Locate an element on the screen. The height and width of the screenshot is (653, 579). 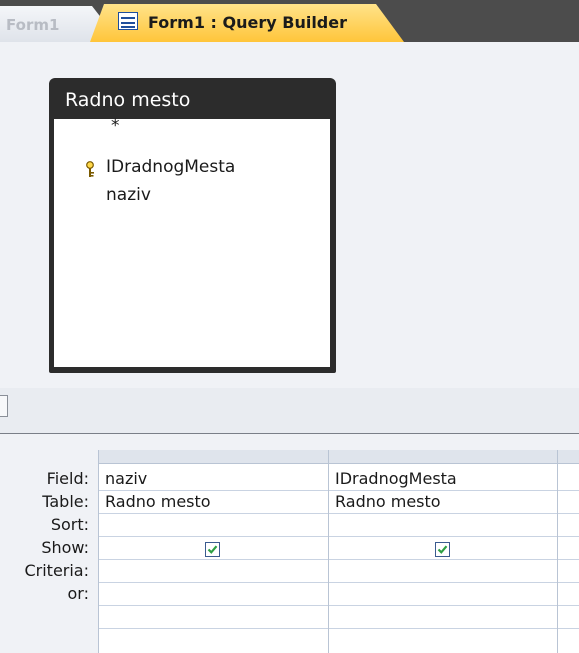
cell-sort-col2 is located at coordinates (445, 525).